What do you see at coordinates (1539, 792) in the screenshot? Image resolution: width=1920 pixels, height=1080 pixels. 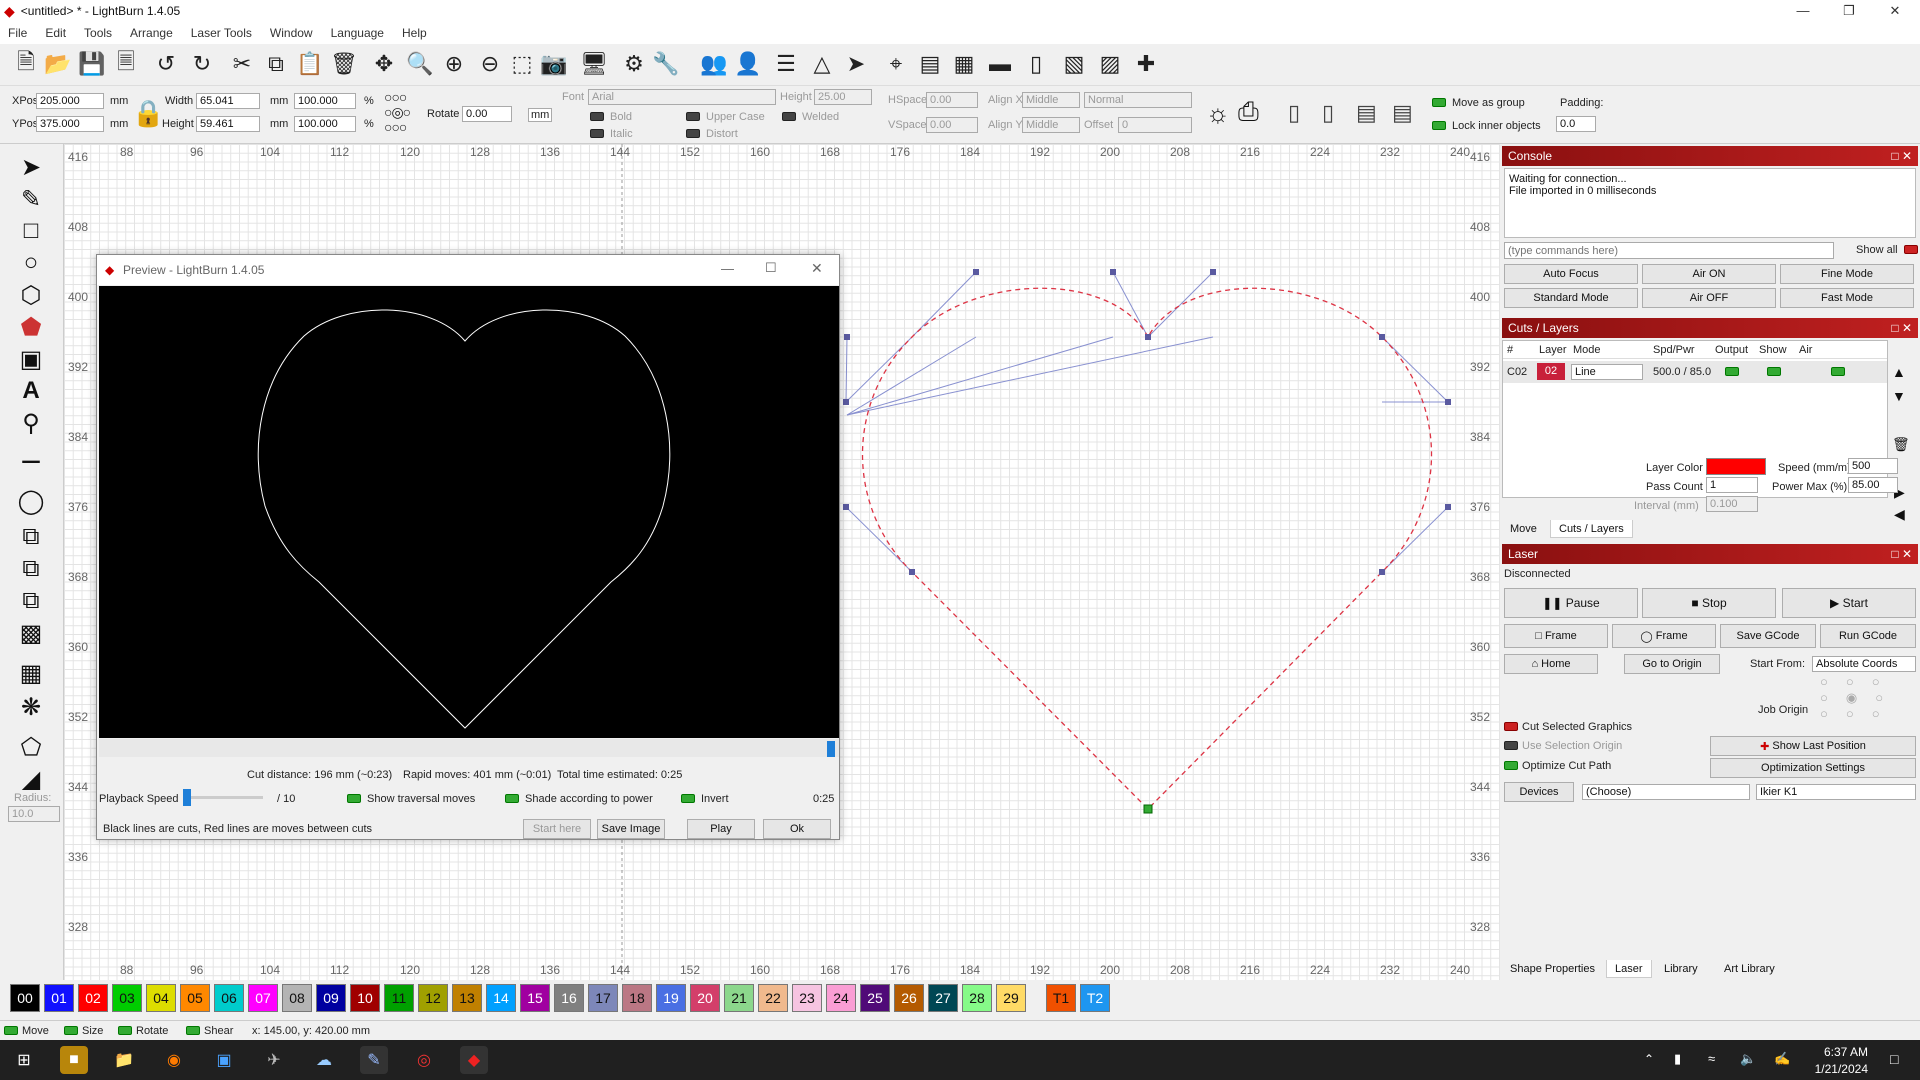 I see `devices-button: Devices` at bounding box center [1539, 792].